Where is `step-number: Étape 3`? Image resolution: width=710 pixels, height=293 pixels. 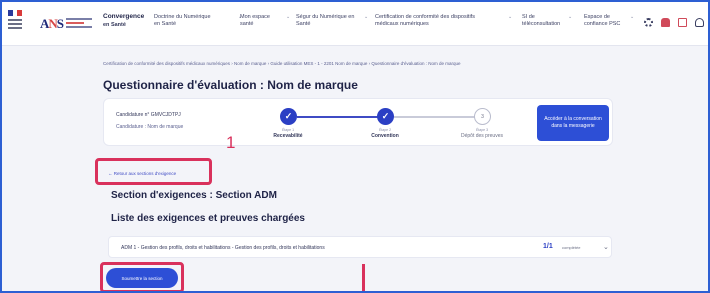 step-number: Étape 3 is located at coordinates (482, 130).